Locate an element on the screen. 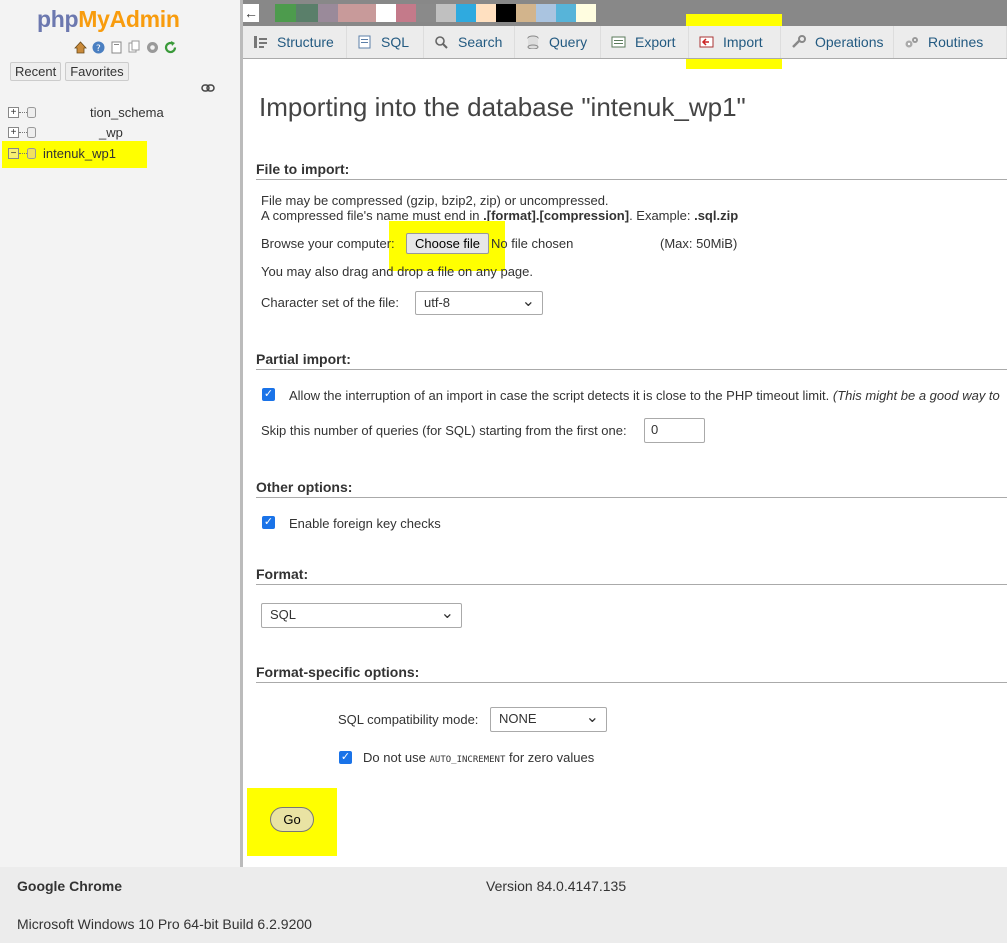 The width and height of the screenshot is (1007, 943). docs-icon is located at coordinates (116, 47).